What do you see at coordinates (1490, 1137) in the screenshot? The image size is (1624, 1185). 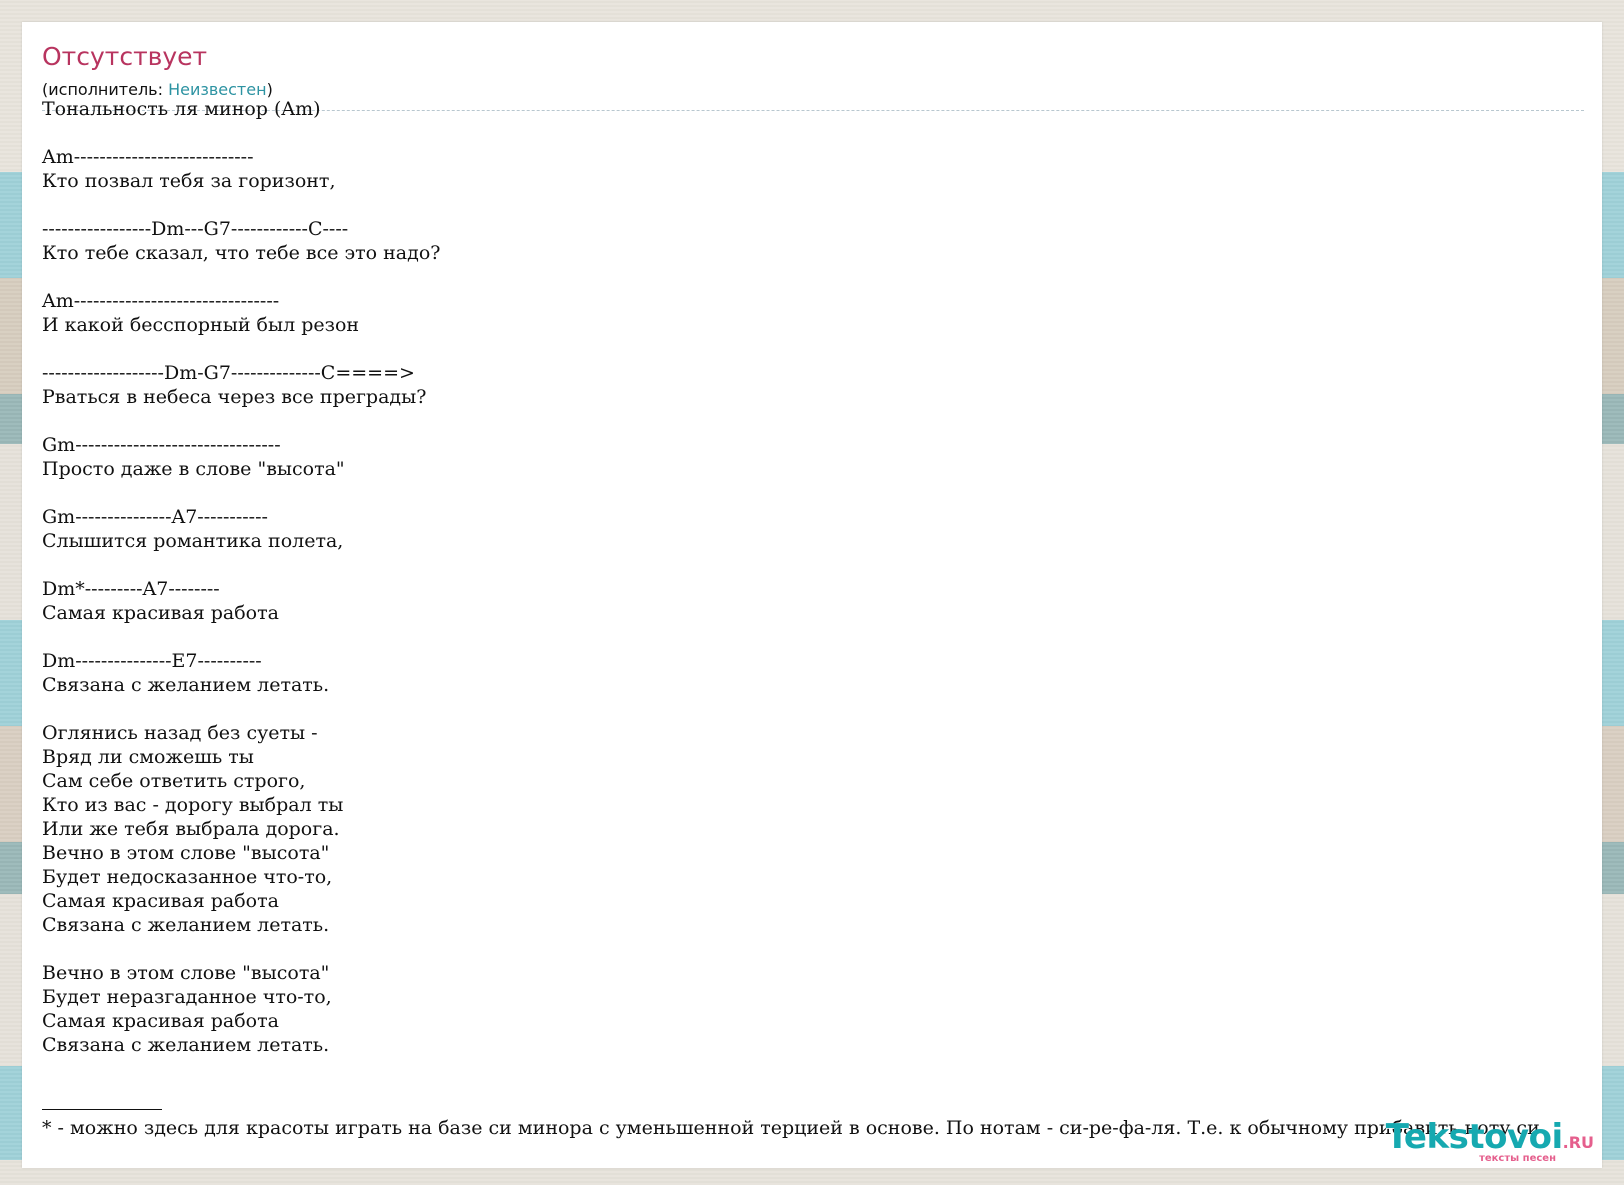 I see `logo-wordmark: Tekstovoi.RU` at bounding box center [1490, 1137].